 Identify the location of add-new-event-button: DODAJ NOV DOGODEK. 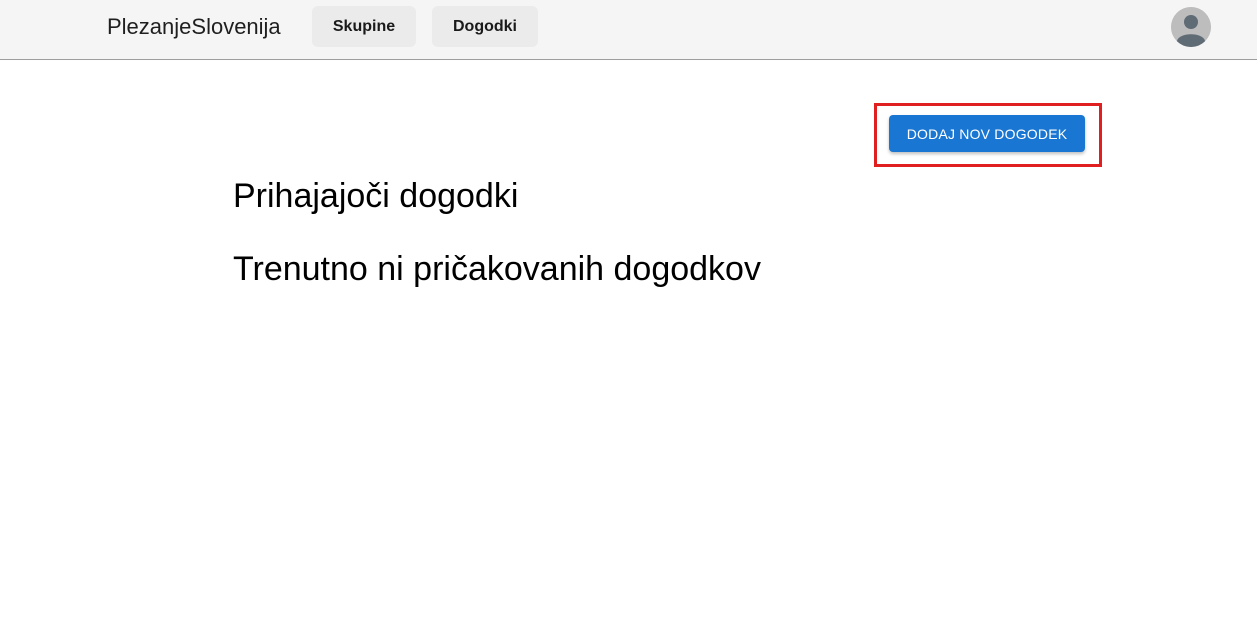
(987, 133).